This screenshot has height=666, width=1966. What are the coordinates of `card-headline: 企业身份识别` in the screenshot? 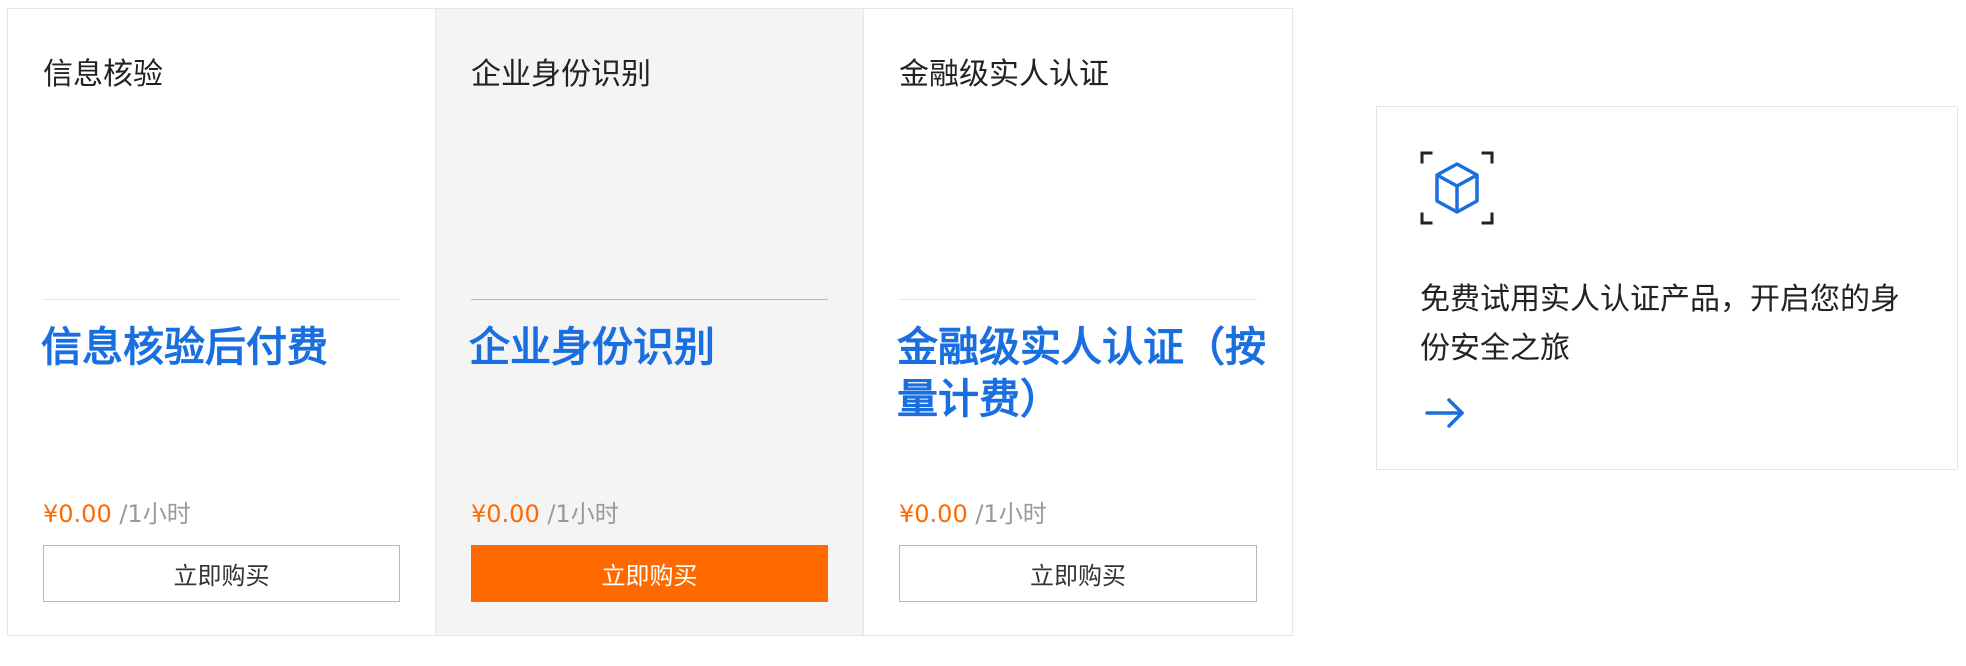 It's located at (592, 347).